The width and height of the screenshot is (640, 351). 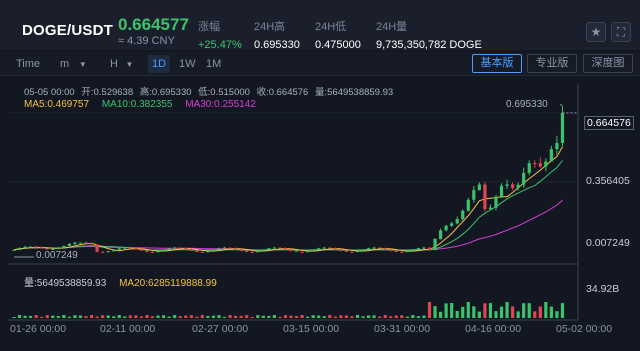 I want to click on ma30-label: MA30:0.255142, so click(x=220, y=104).